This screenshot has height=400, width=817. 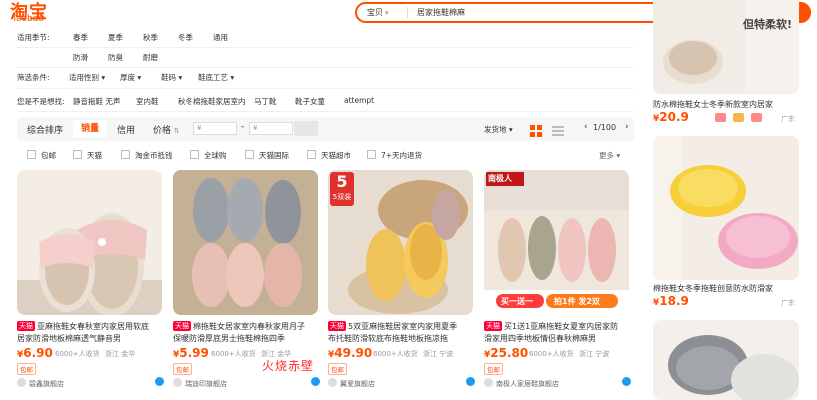 I want to click on side-product-title: 防水棉拖鞋女士冬季新款室内居家, so click(x=728, y=104).